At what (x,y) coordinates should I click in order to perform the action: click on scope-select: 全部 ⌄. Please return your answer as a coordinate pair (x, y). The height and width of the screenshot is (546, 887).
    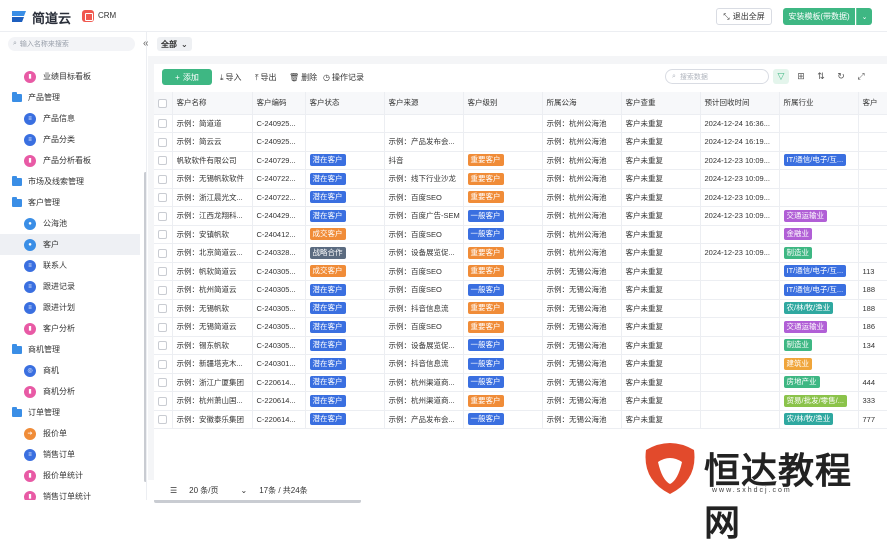
    Looking at the image, I should click on (174, 44).